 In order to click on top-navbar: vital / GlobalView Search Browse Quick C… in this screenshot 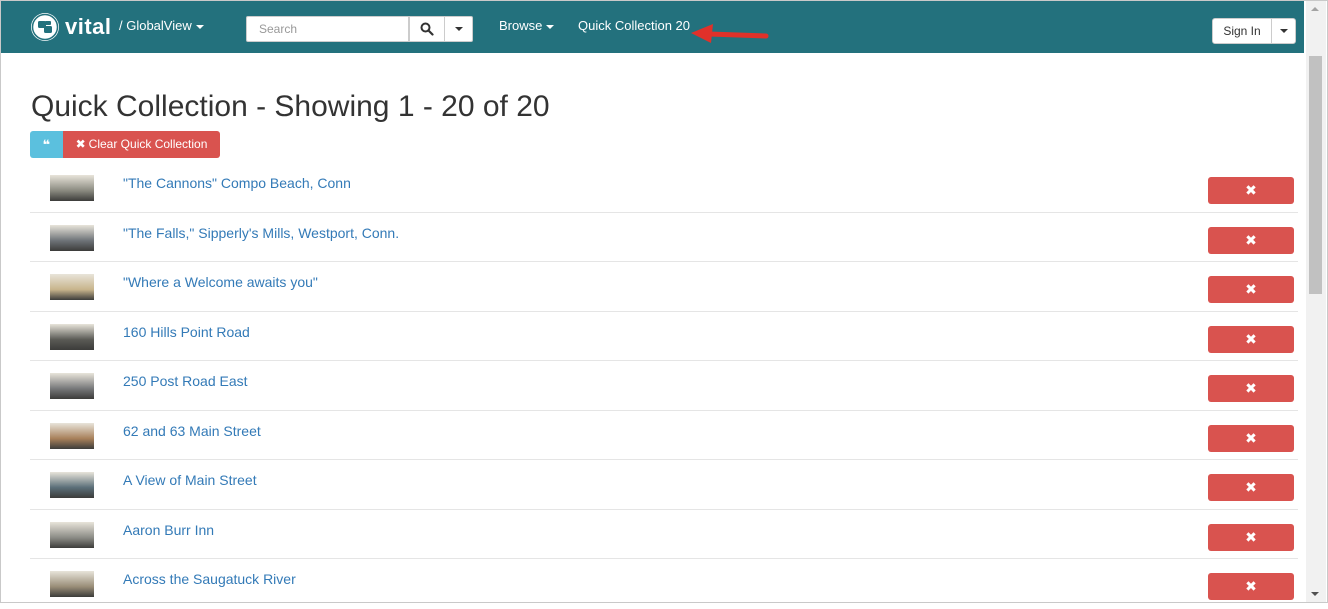, I will do `click(652, 27)`.